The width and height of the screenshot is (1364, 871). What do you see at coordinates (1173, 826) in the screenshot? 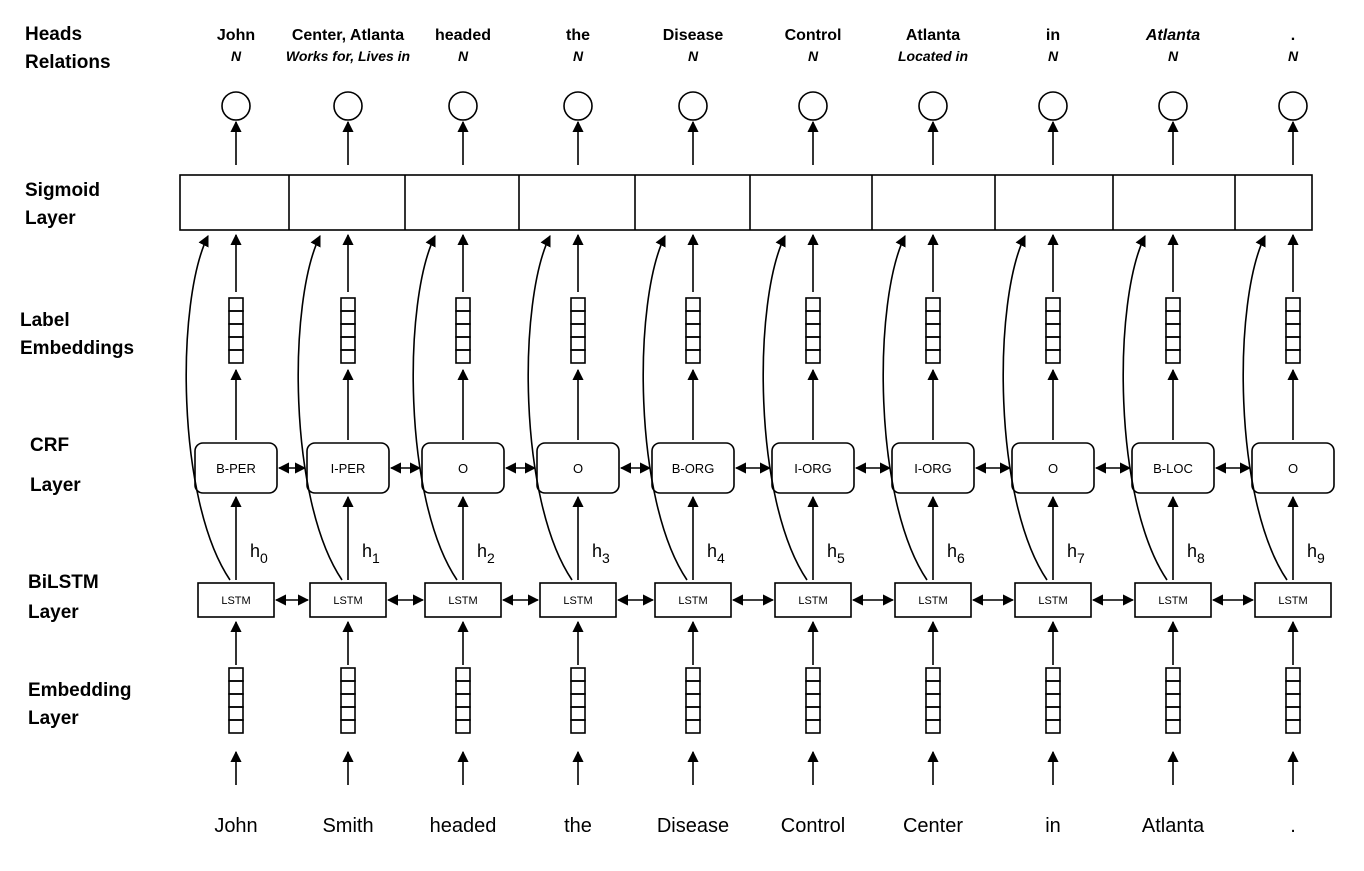
I see `input-word: Atlanta` at bounding box center [1173, 826].